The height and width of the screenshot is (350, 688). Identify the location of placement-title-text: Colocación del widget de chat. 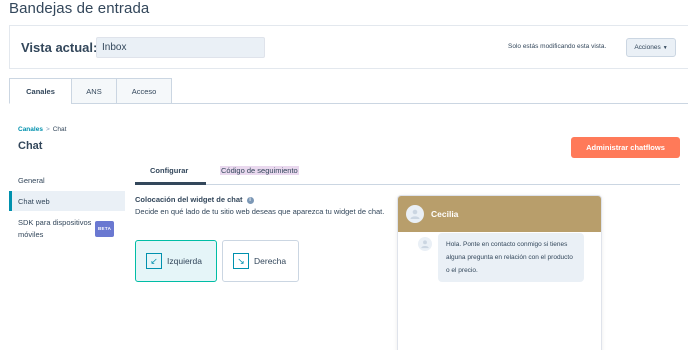
(189, 199).